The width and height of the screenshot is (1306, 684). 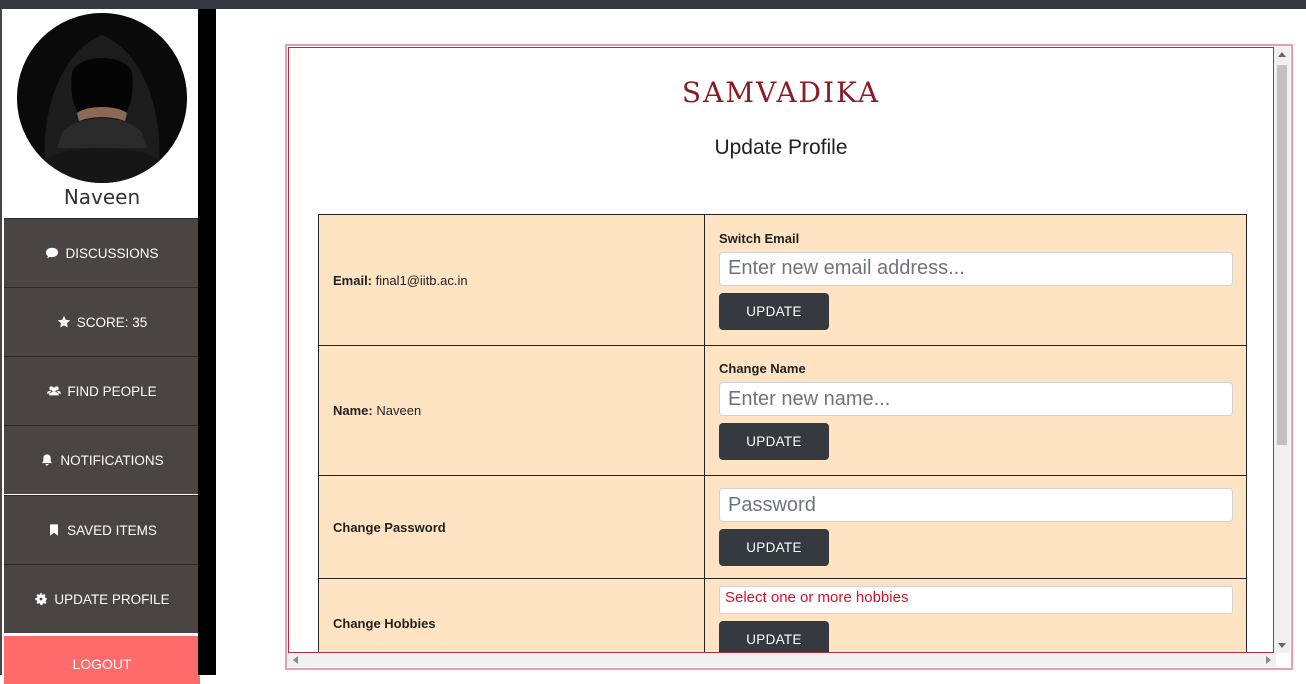 What do you see at coordinates (782, 660) in the screenshot?
I see `horizontal-scrollbar` at bounding box center [782, 660].